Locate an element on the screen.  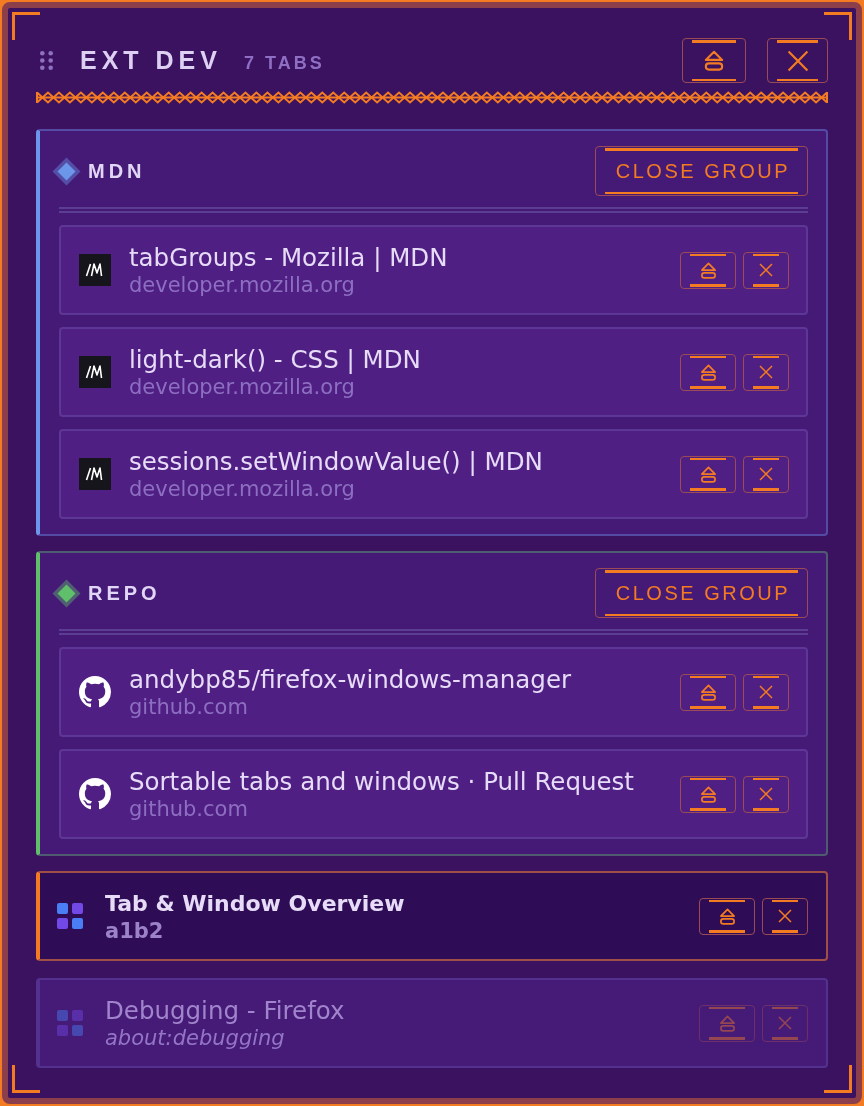
tab-title: Debugging - Firefox is located at coordinates (225, 1010).